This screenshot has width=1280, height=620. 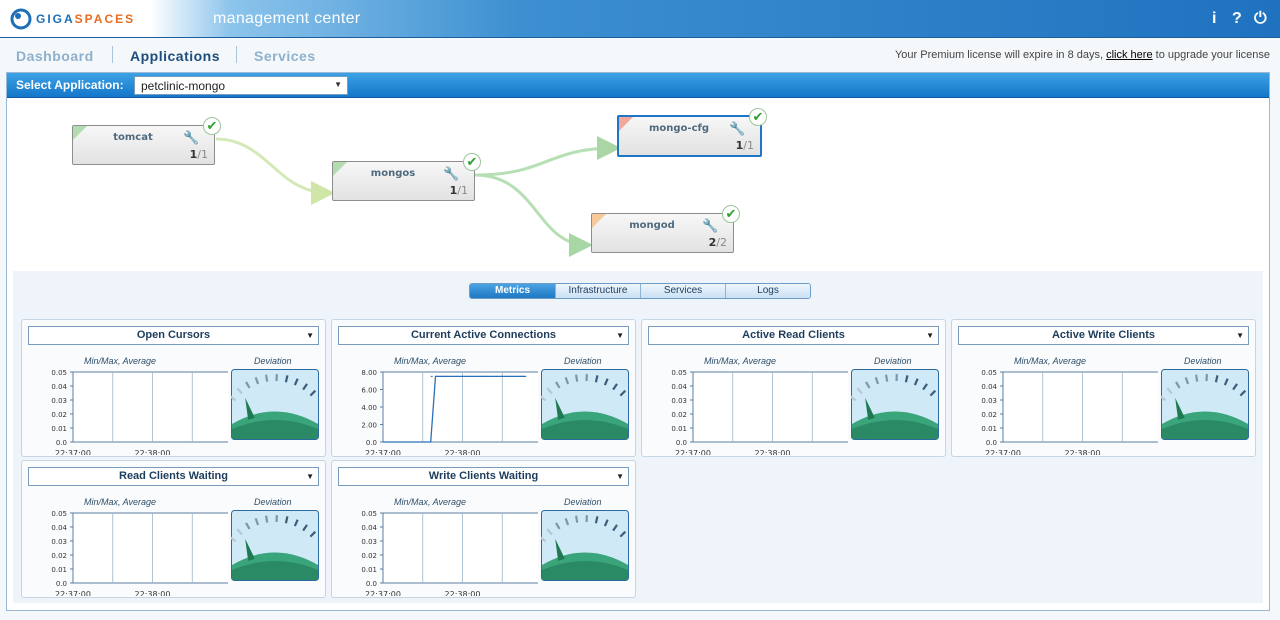 What do you see at coordinates (173, 335) in the screenshot?
I see `metric-select: Open Cursors ▼` at bounding box center [173, 335].